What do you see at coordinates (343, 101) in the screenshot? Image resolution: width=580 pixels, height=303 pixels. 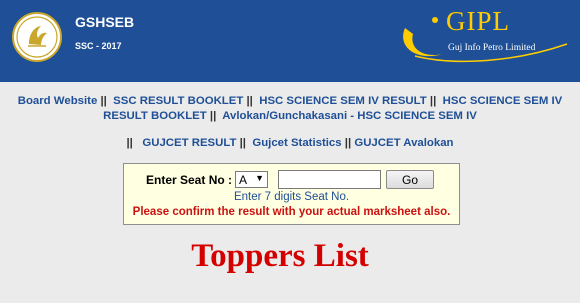 I see `link-hsc-science-sem-iv-result: HSC SCIENCE SEM IV RESULT` at bounding box center [343, 101].